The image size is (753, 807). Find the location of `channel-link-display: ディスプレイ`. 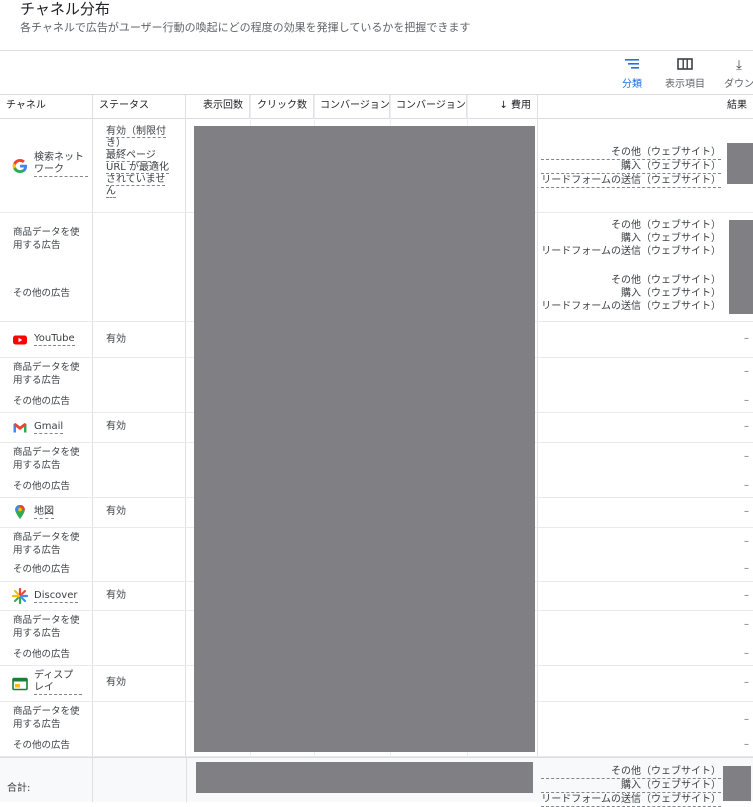

channel-link-display: ディスプレイ is located at coordinates (58, 682).